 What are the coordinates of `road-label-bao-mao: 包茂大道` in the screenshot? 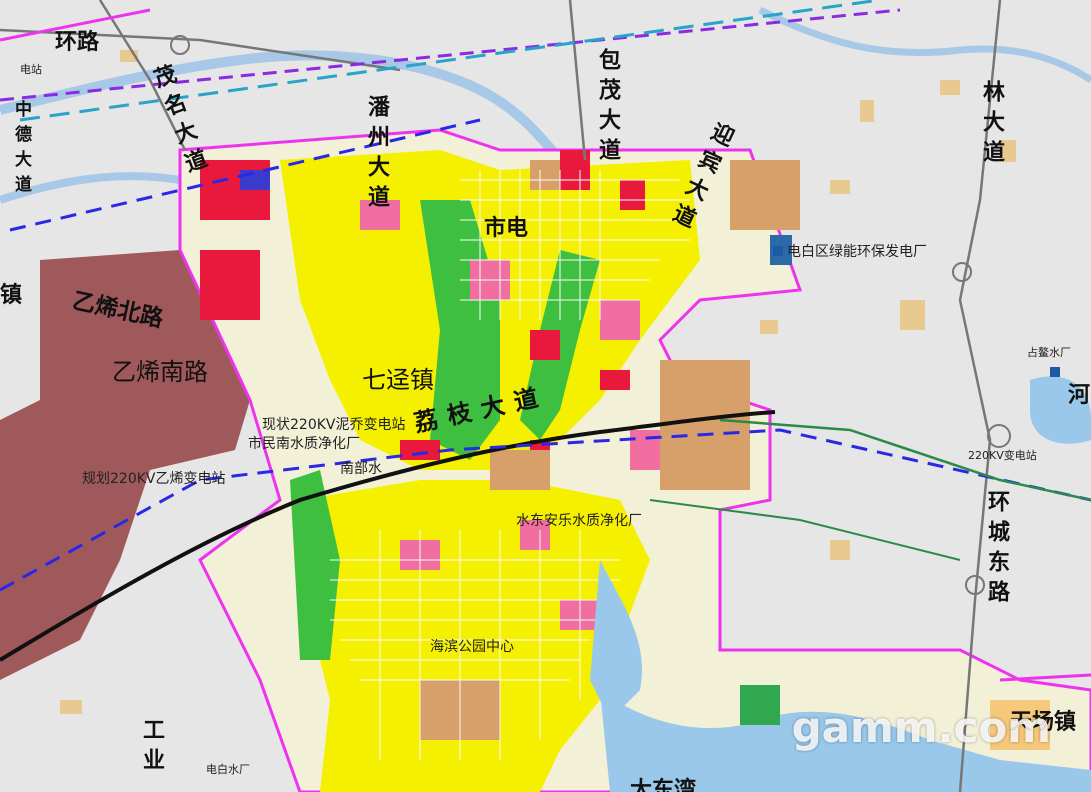 It's located at (607, 108).